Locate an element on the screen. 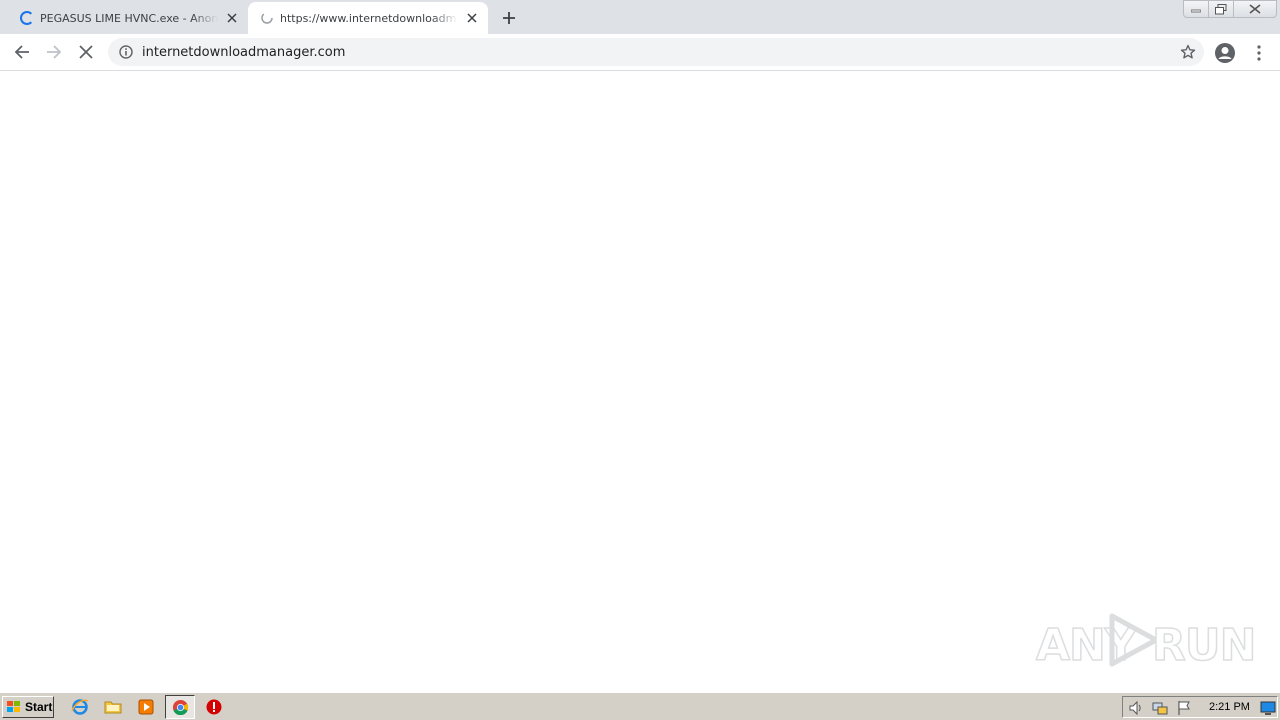 The height and width of the screenshot is (720, 1280). new-tab-button is located at coordinates (509, 18).